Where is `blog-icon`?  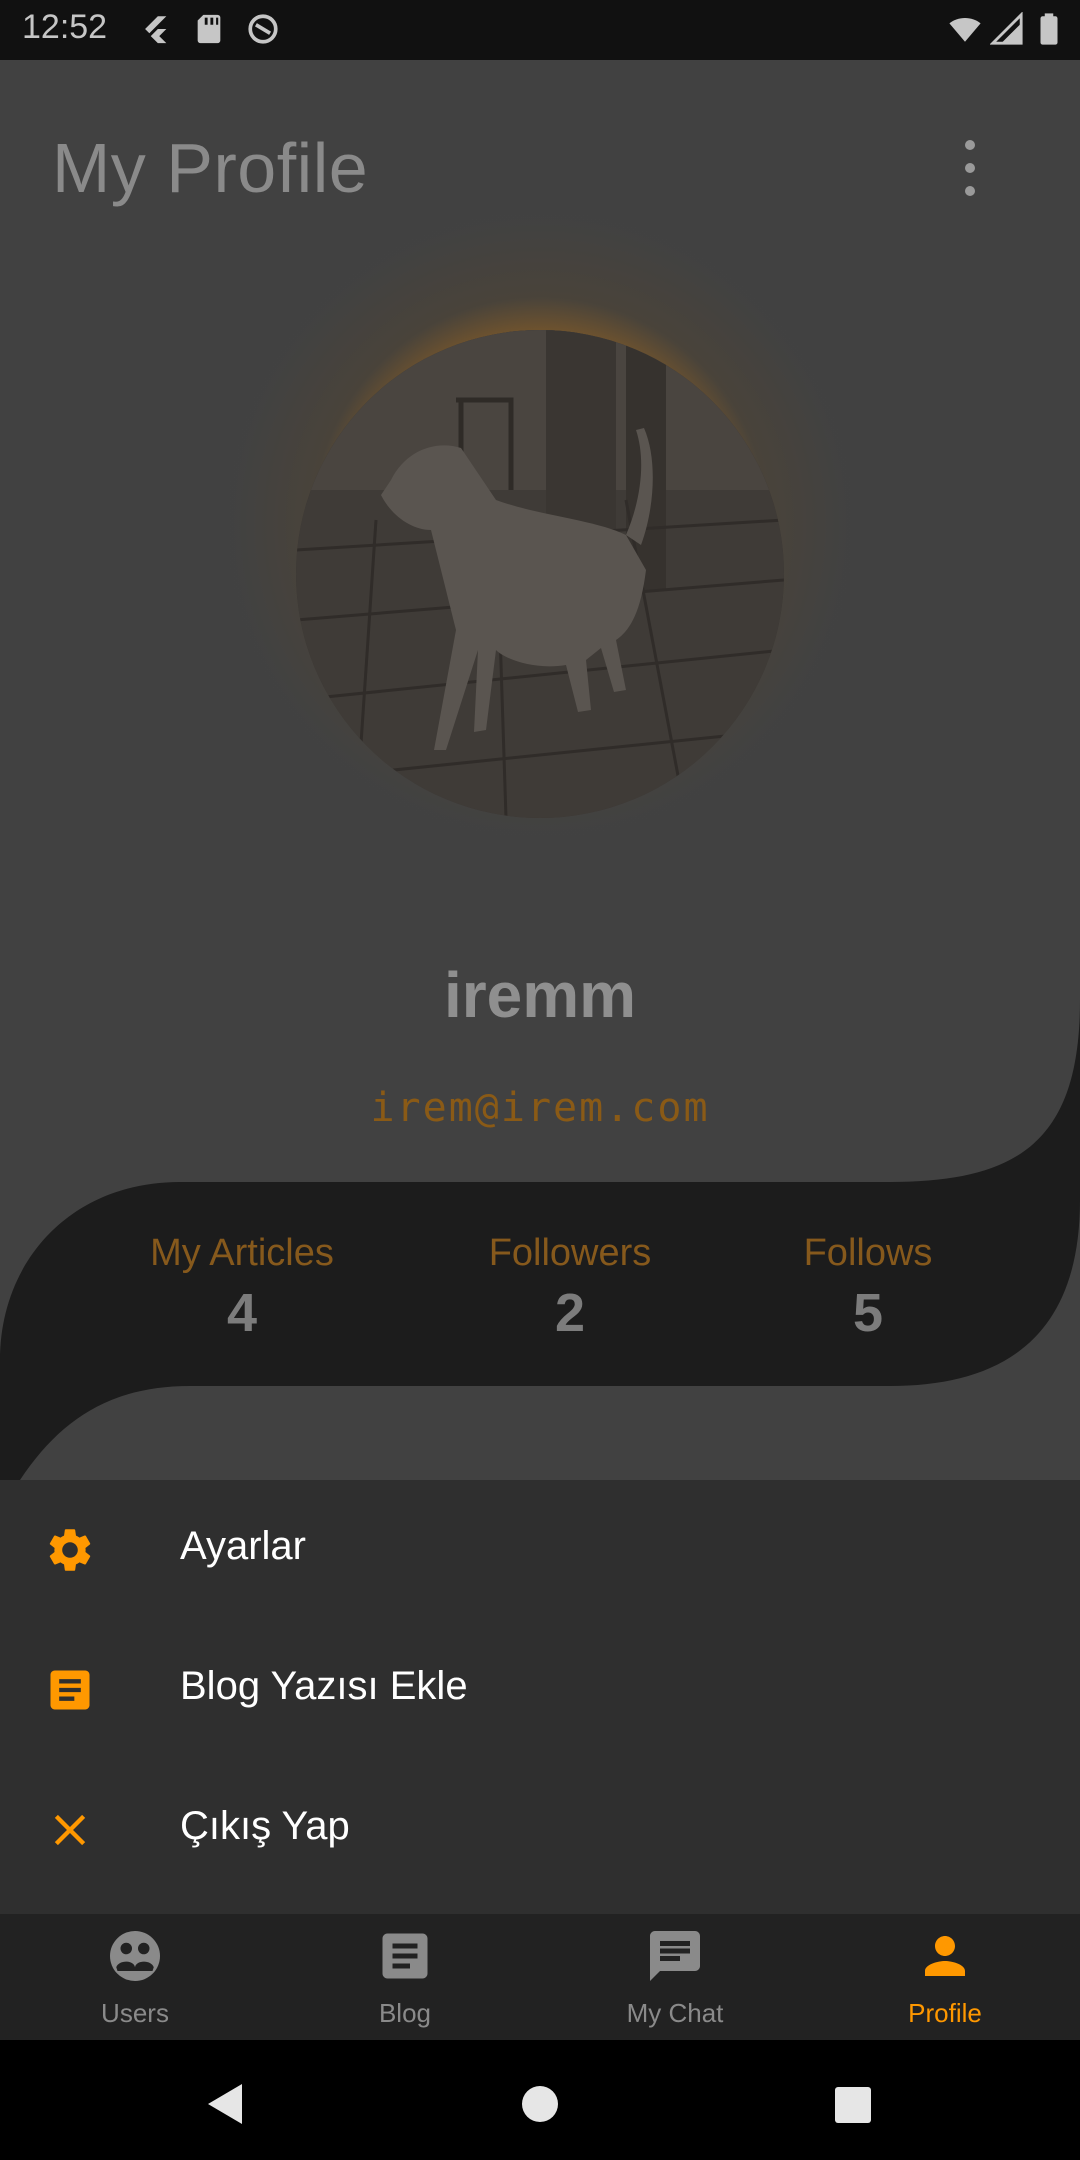 blog-icon is located at coordinates (405, 1956).